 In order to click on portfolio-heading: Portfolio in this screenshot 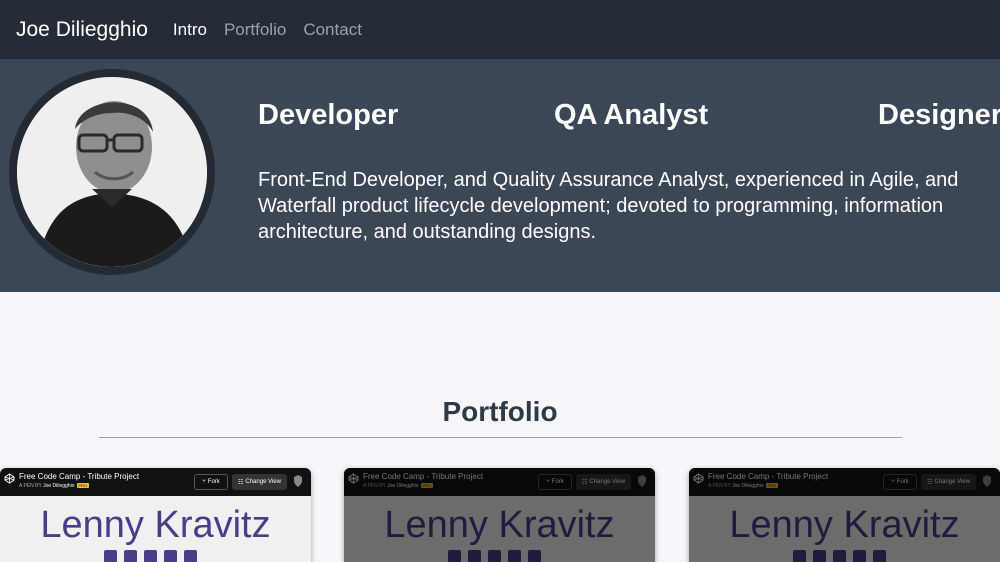, I will do `click(500, 411)`.